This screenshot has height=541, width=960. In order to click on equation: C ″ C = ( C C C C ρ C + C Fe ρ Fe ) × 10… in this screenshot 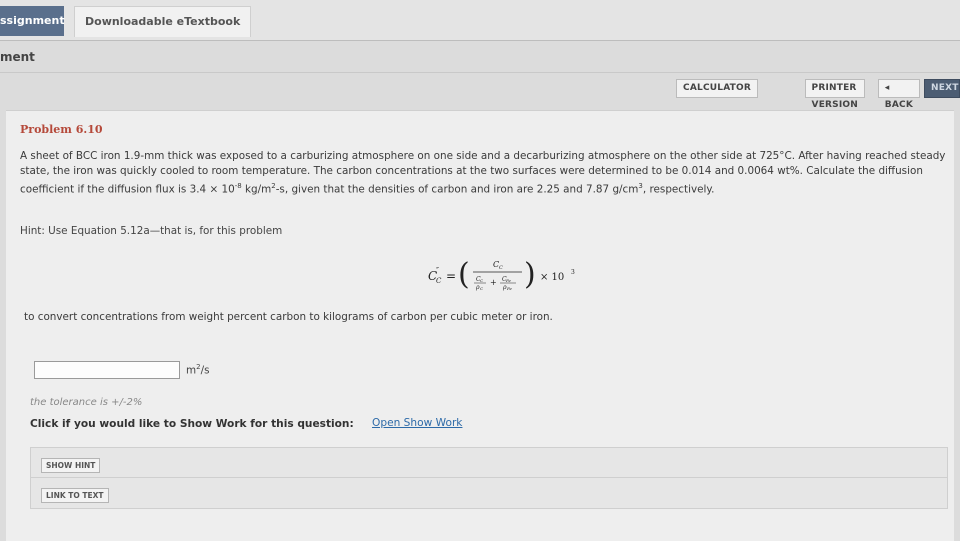, I will do `click(501, 274)`.